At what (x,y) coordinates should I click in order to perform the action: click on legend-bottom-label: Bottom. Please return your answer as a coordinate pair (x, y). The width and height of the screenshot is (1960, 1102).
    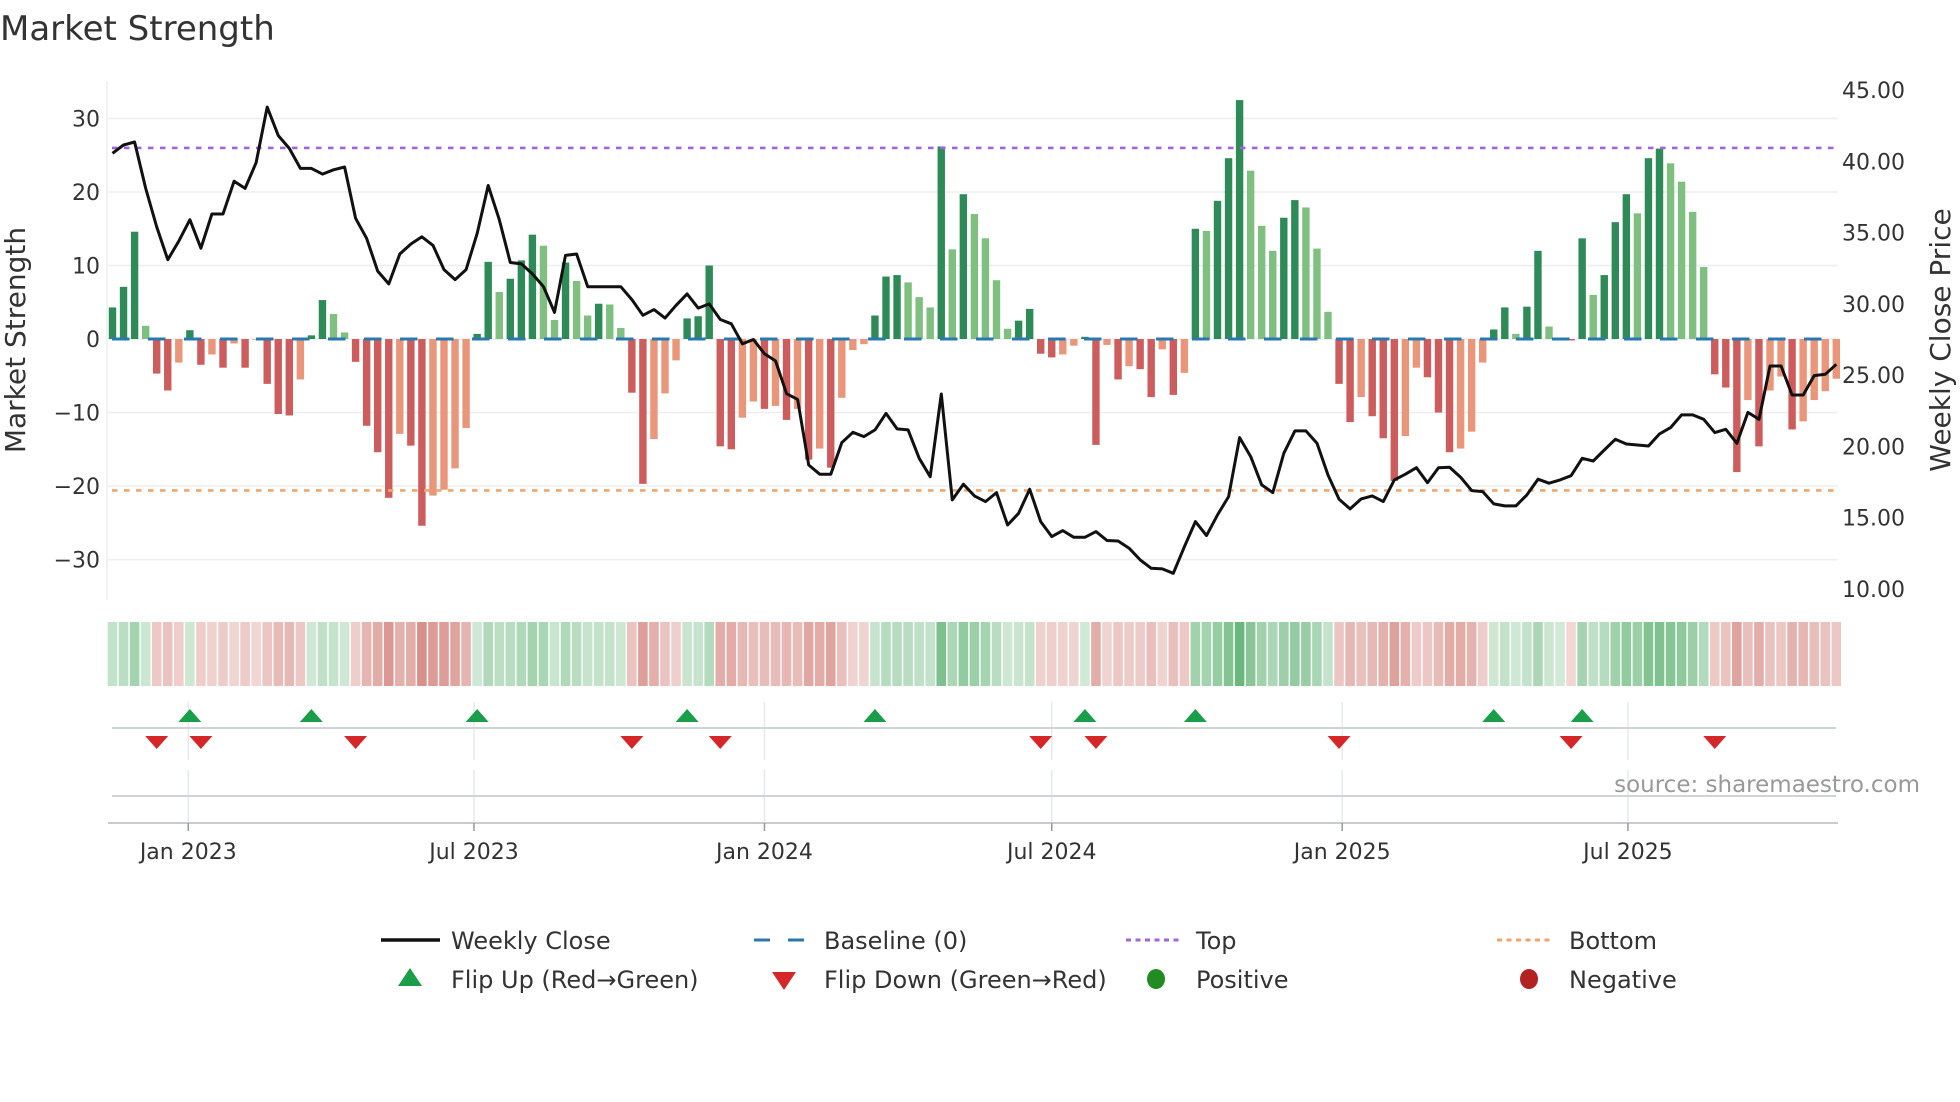
    Looking at the image, I should click on (1613, 941).